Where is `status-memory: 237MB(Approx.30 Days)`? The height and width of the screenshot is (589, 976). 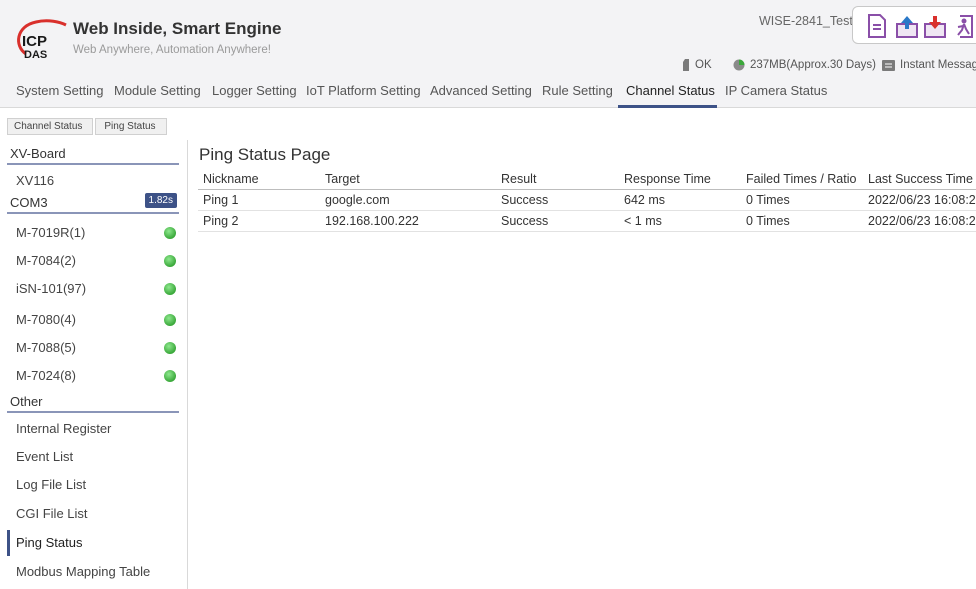
status-memory: 237MB(Approx.30 Days) is located at coordinates (804, 65).